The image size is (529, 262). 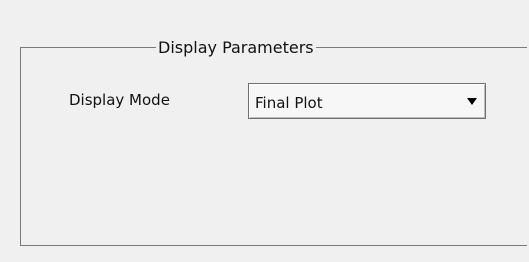 What do you see at coordinates (289, 103) in the screenshot?
I see `display-mode-selected-value: Final Plot` at bounding box center [289, 103].